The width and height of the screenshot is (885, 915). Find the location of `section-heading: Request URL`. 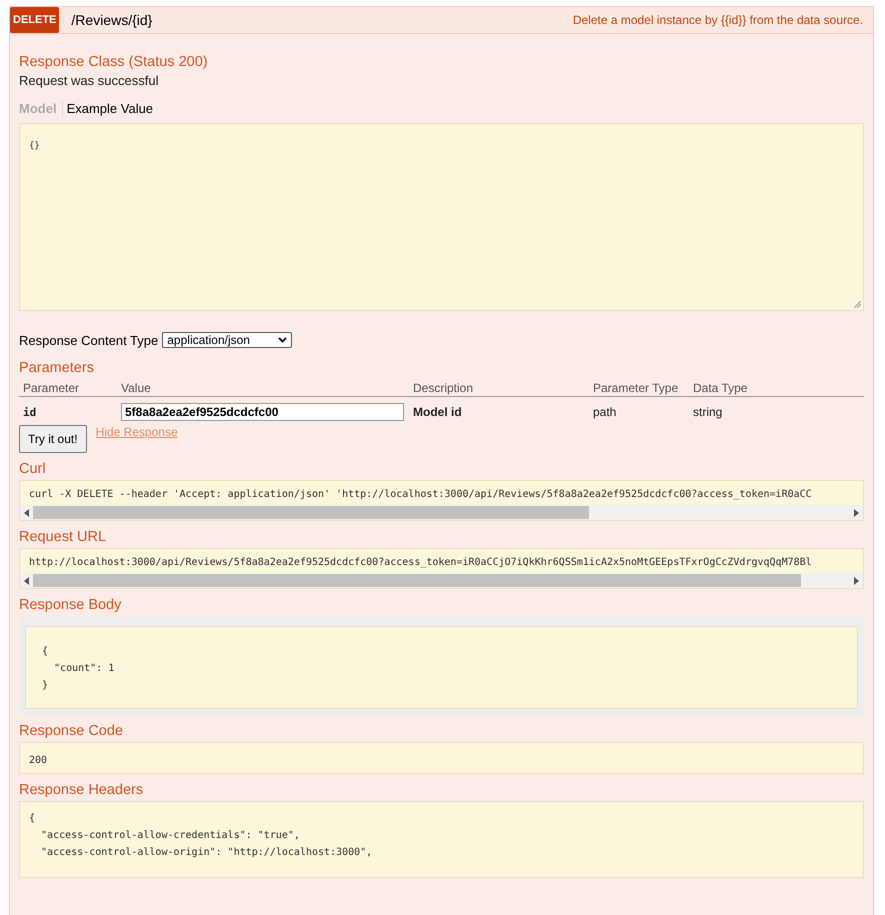

section-heading: Request URL is located at coordinates (63, 537).